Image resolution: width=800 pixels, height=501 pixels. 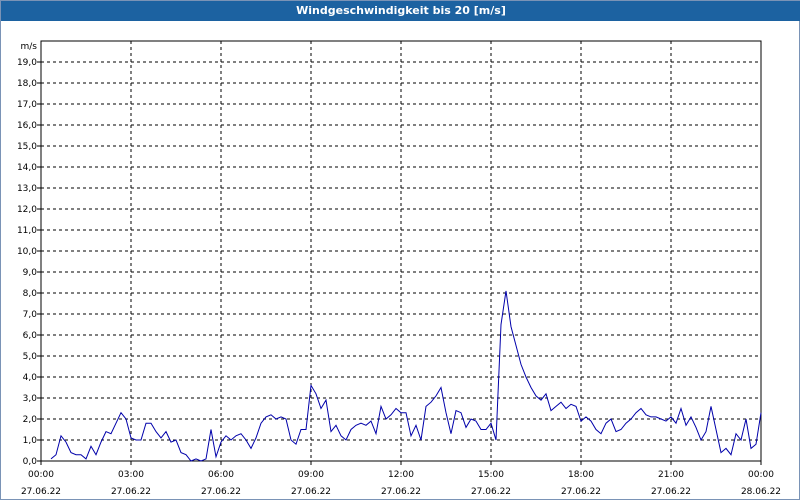 What do you see at coordinates (30, 357) in the screenshot?
I see `y-tick-label: 5,0` at bounding box center [30, 357].